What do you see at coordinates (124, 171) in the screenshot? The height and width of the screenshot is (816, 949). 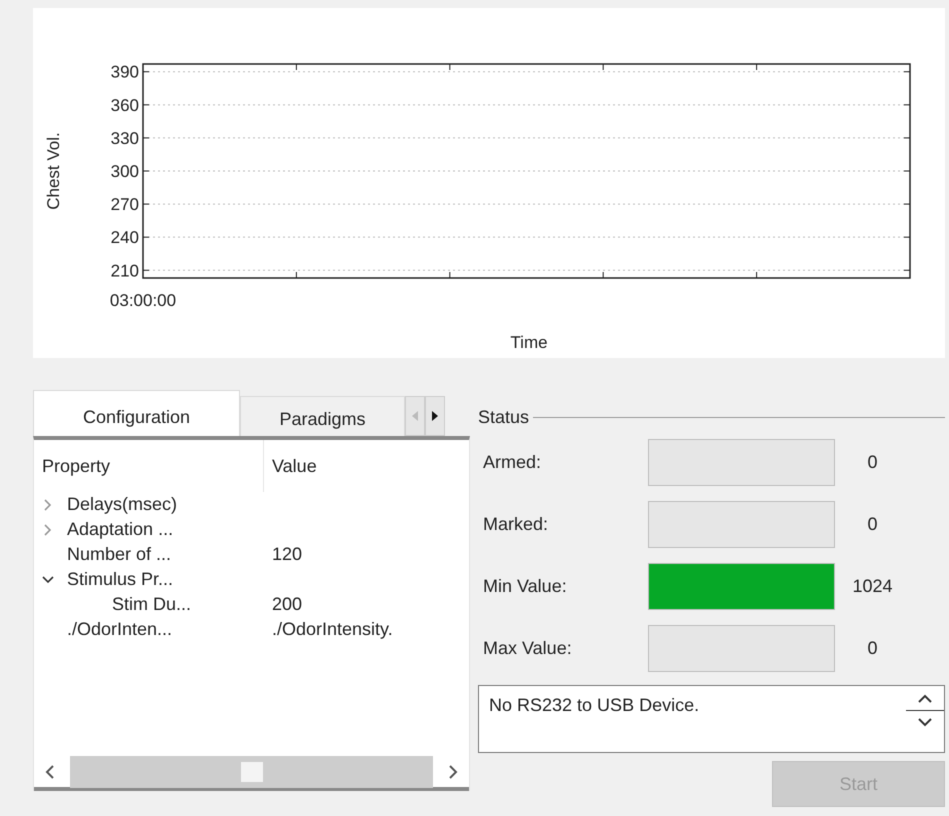 I see `y-tick-label: 300` at bounding box center [124, 171].